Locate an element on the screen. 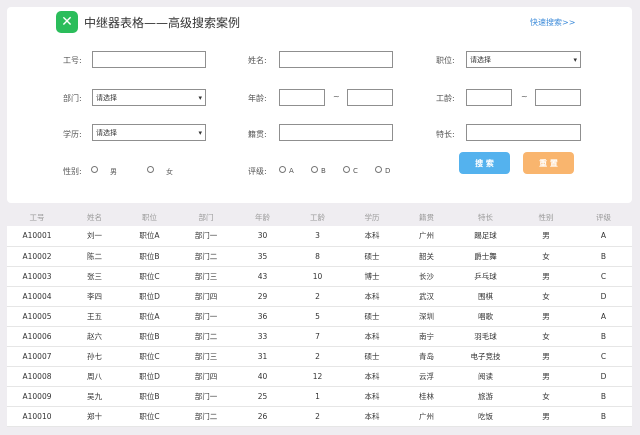 The image size is (640, 435). table-cell: 1 is located at coordinates (317, 396).